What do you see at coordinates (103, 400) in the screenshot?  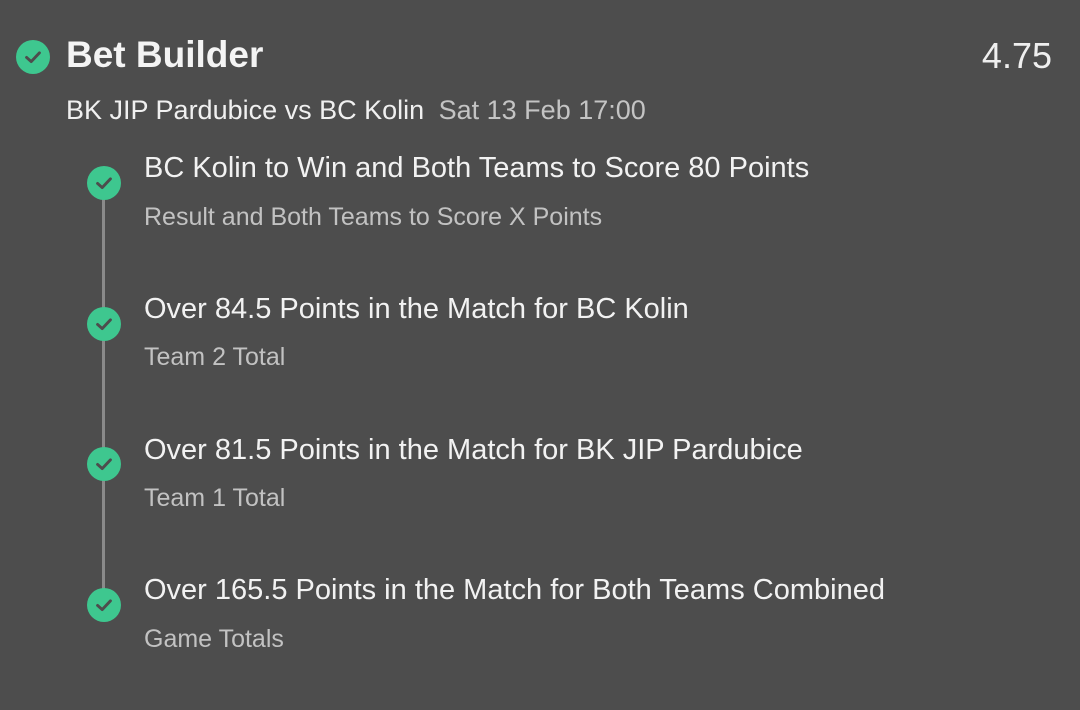 I see `legs-timeline` at bounding box center [103, 400].